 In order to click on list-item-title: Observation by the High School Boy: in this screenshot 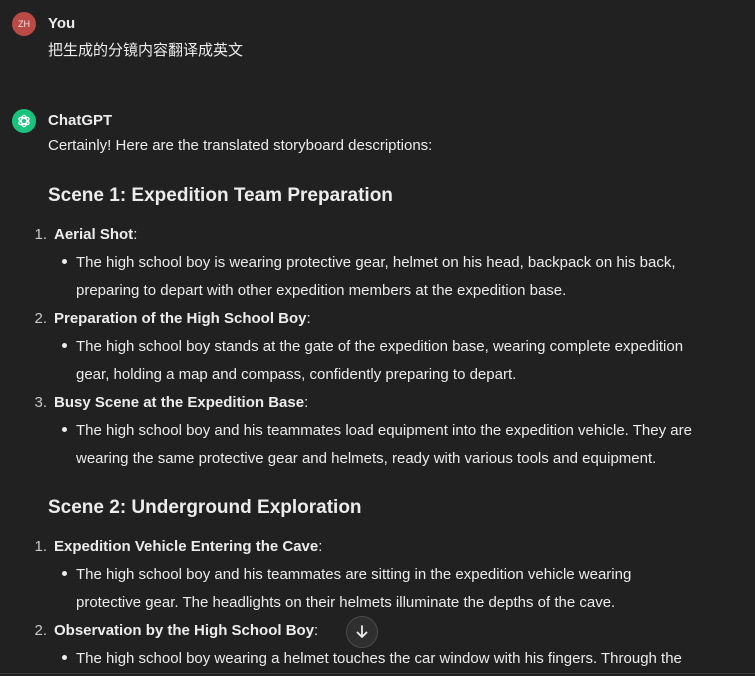, I will do `click(186, 630)`.